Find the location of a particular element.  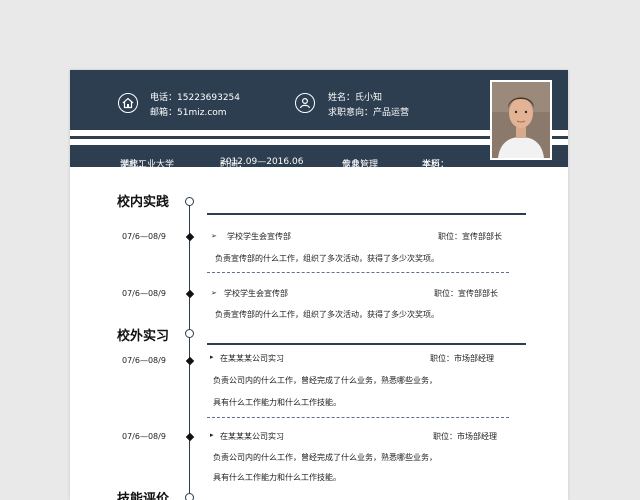

school-value: 湖北工业大学 is located at coordinates (147, 165).